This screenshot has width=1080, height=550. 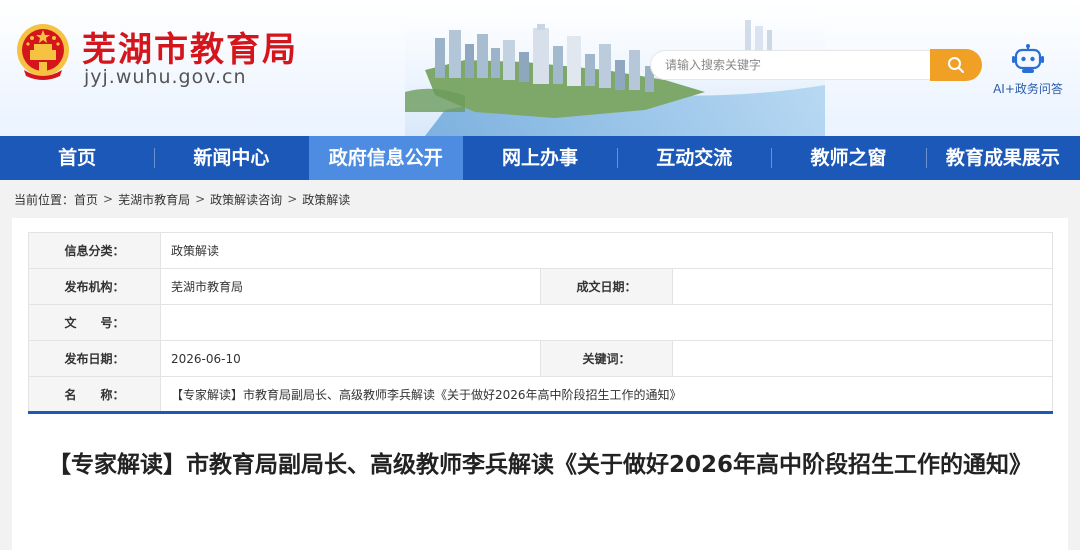 I want to click on search-button, so click(x=956, y=65).